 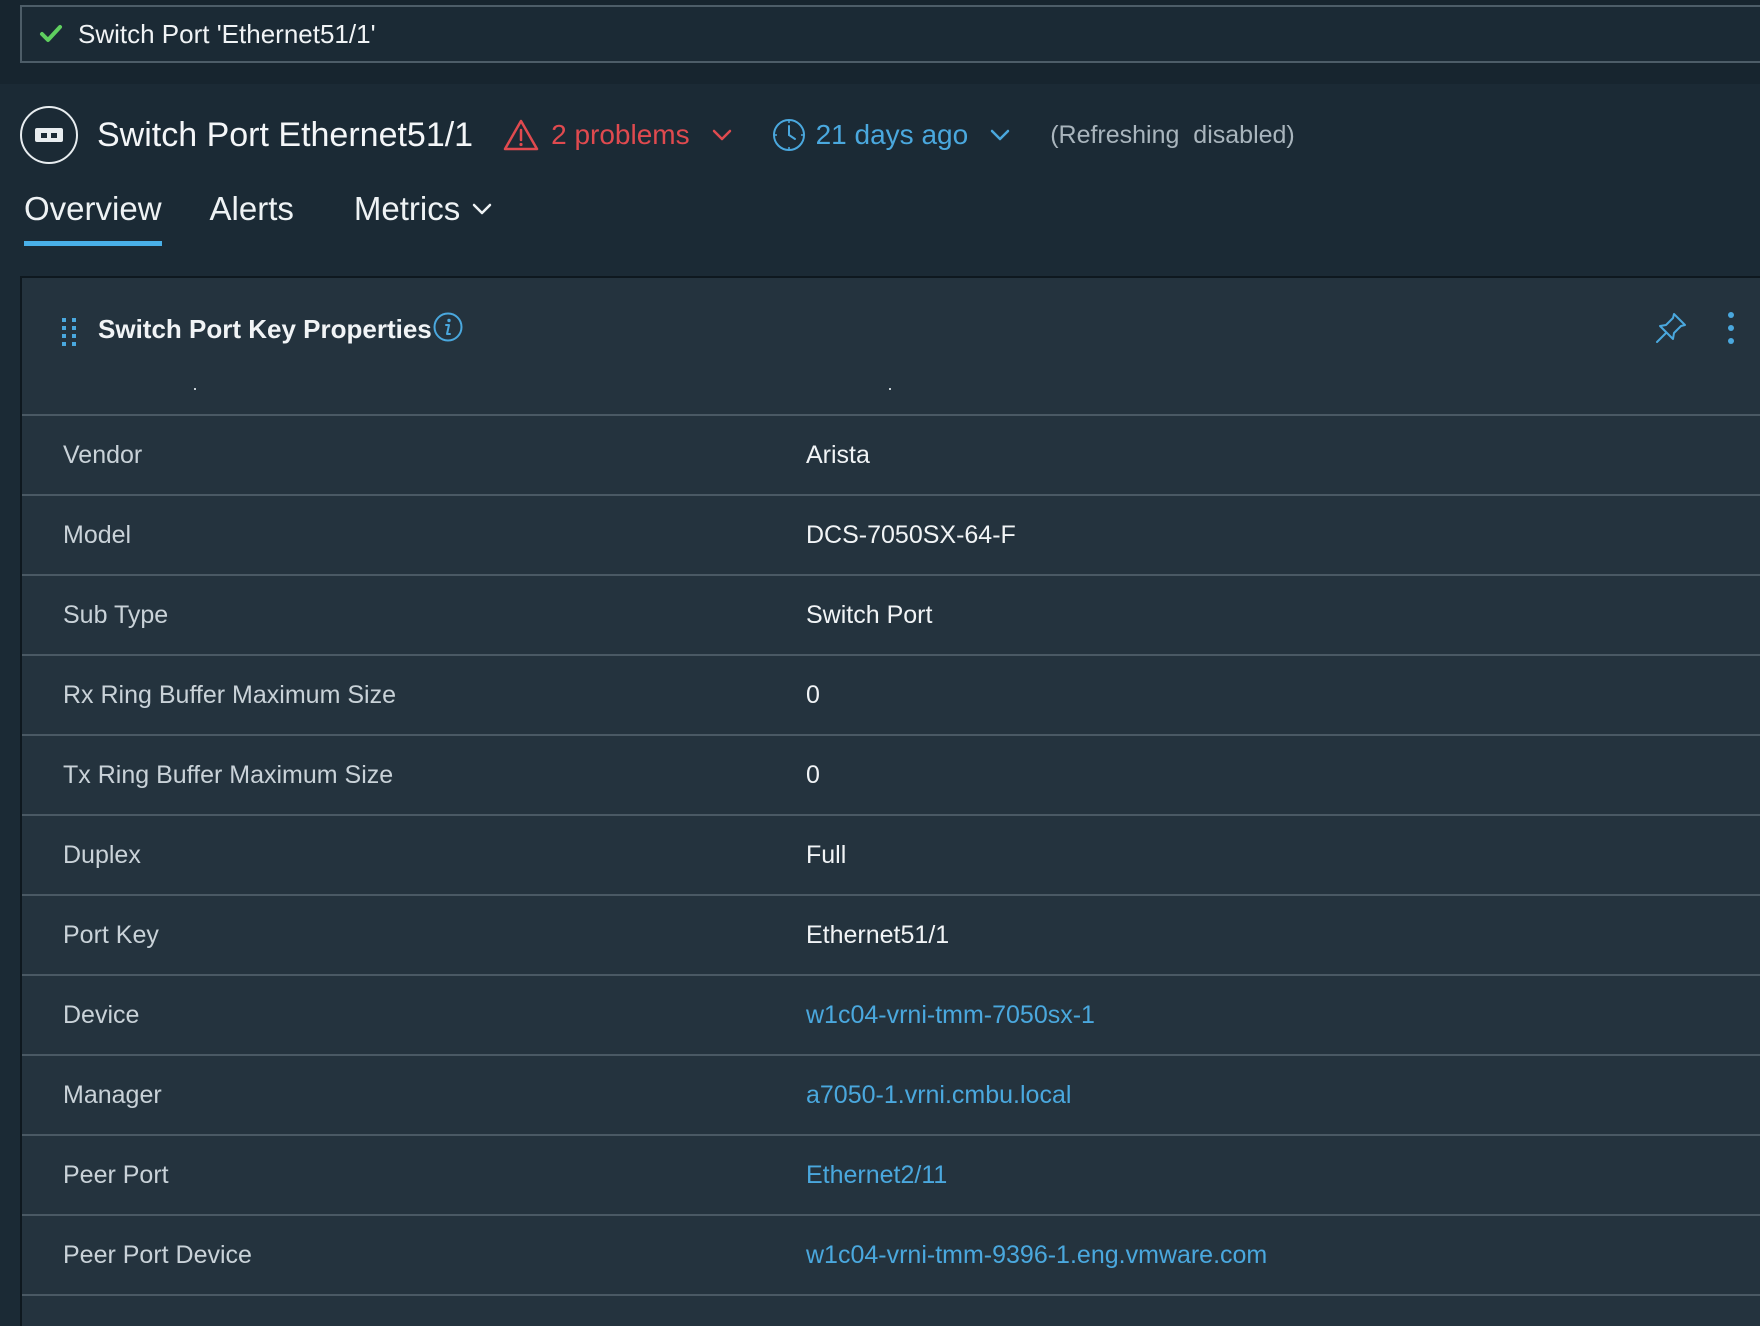 I want to click on problems-count: 2 problems, so click(x=620, y=134).